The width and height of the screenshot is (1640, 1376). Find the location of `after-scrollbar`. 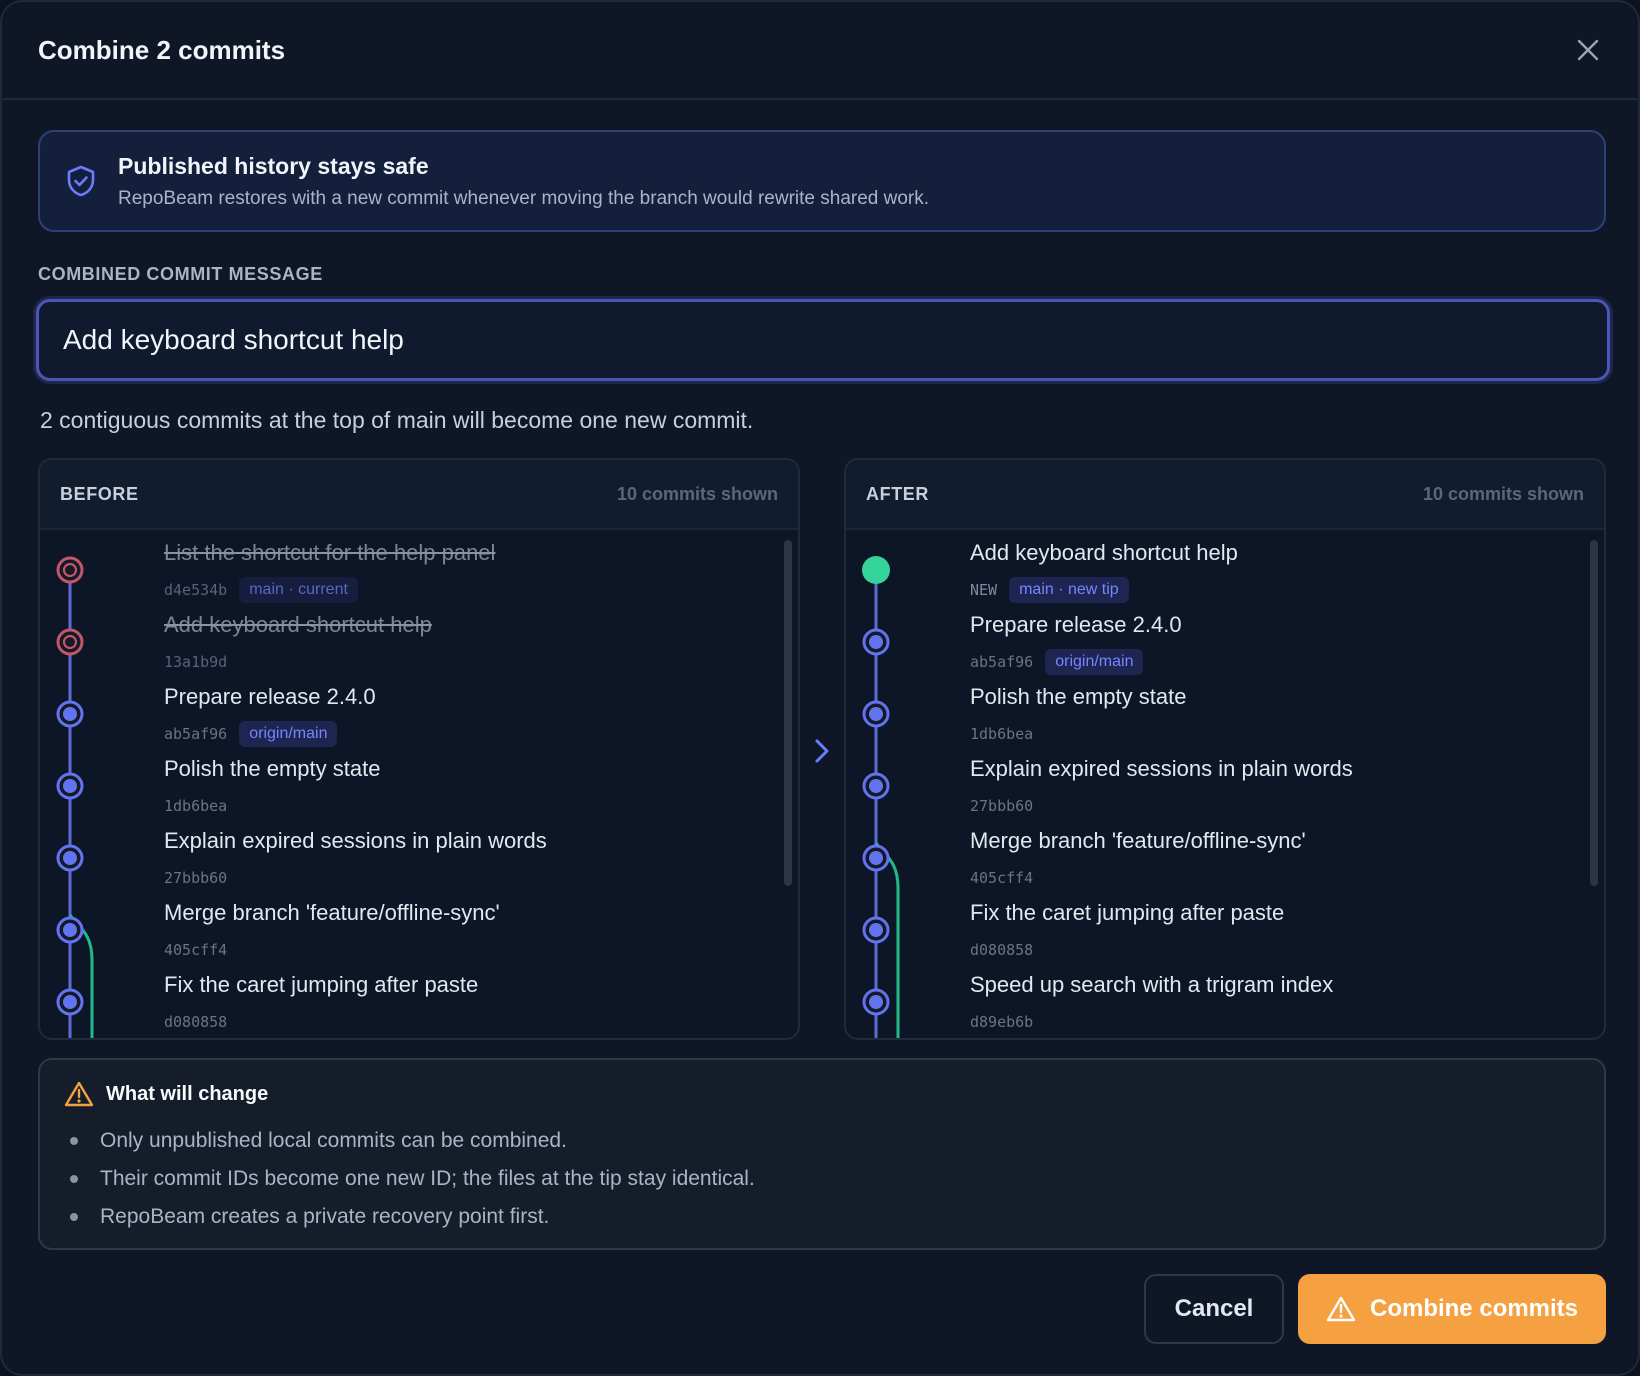

after-scrollbar is located at coordinates (1594, 713).